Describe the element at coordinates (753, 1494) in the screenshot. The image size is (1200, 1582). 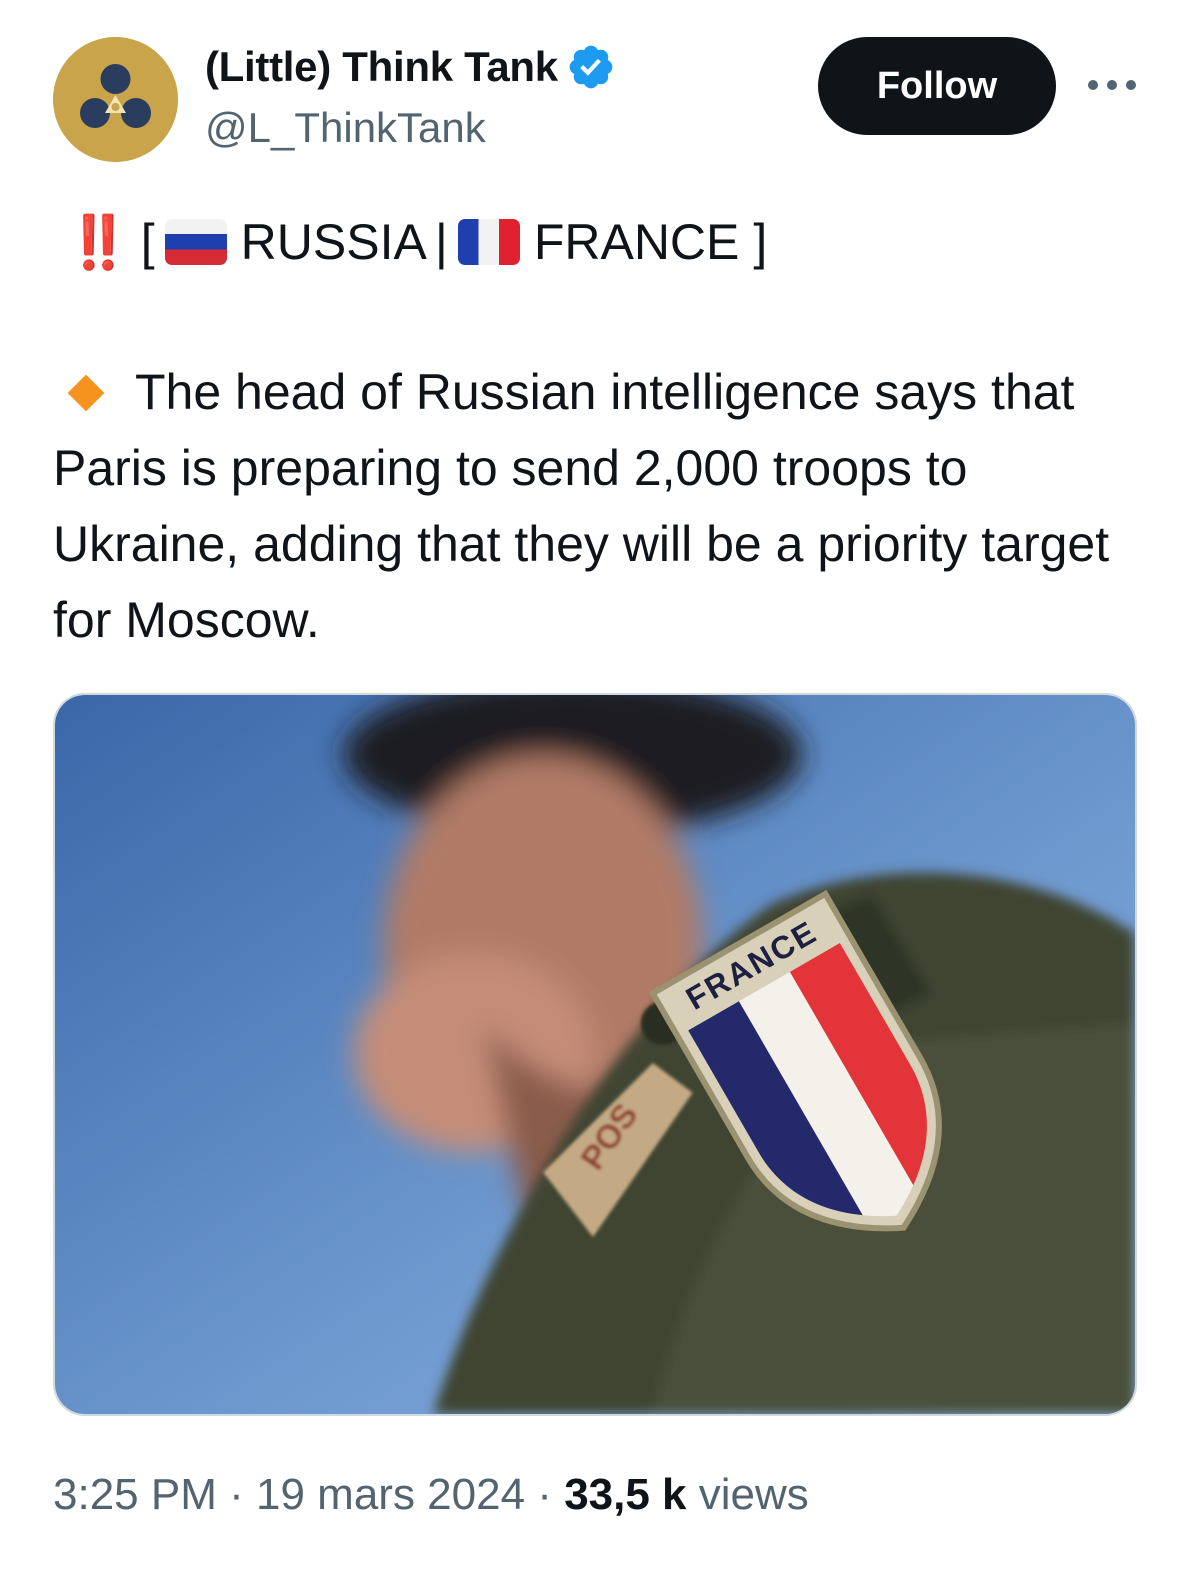
I see `views-label: views` at that location.